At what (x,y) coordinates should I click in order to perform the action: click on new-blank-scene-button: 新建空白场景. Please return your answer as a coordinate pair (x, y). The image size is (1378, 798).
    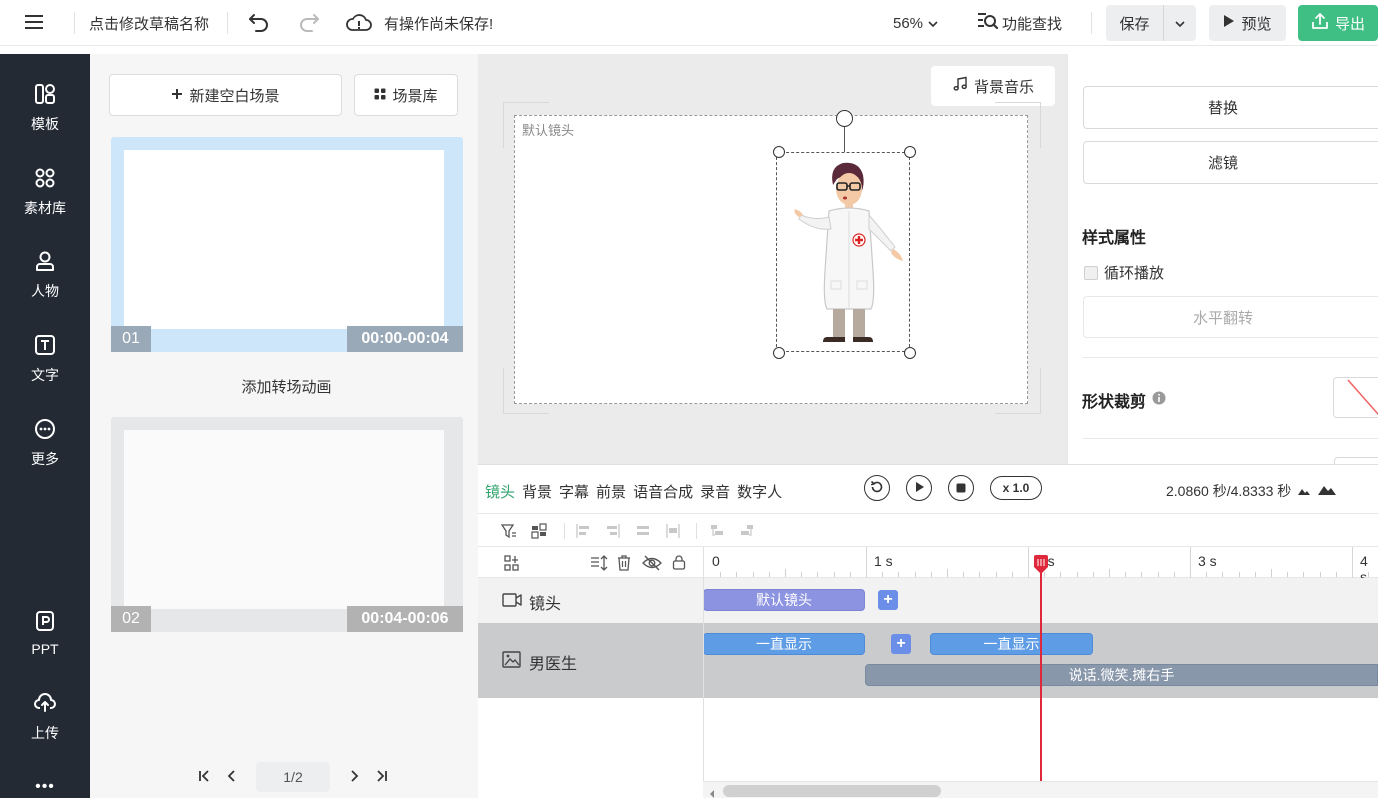
    Looking at the image, I should click on (225, 95).